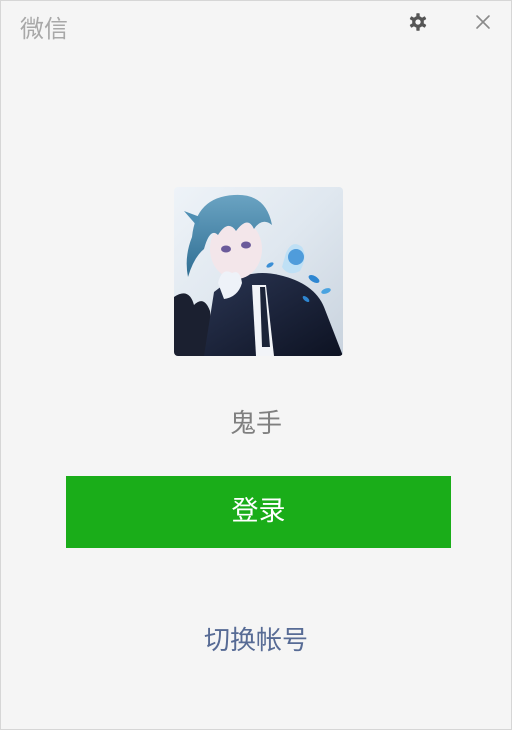 Image resolution: width=512 pixels, height=730 pixels. What do you see at coordinates (44, 29) in the screenshot?
I see `app-title: 微信` at bounding box center [44, 29].